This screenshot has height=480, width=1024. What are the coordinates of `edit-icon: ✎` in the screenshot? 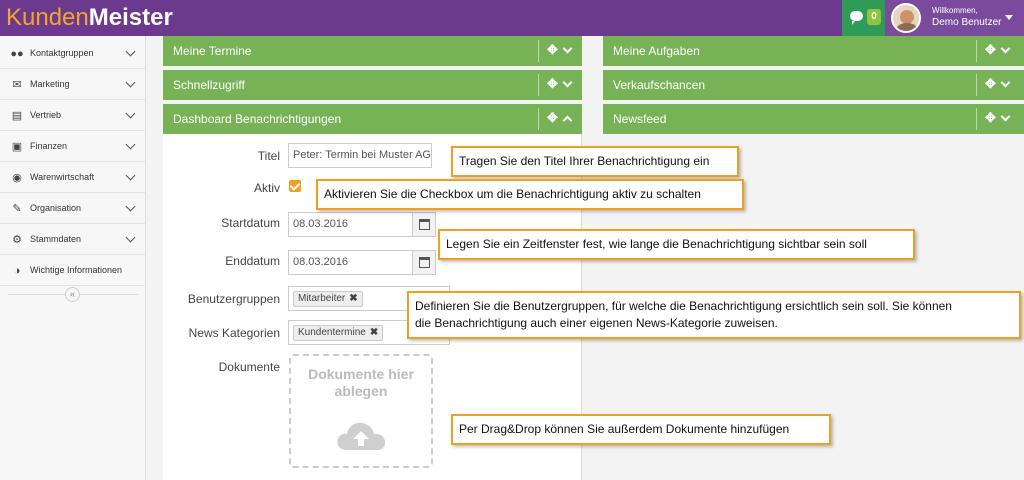 It's located at (17, 209).